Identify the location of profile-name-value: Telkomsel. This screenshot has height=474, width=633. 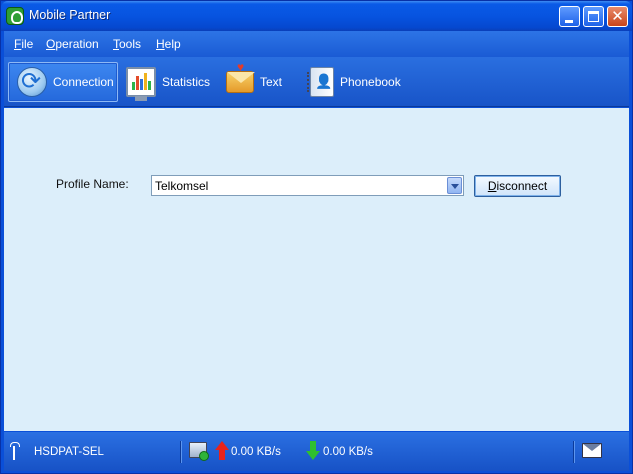
(182, 186).